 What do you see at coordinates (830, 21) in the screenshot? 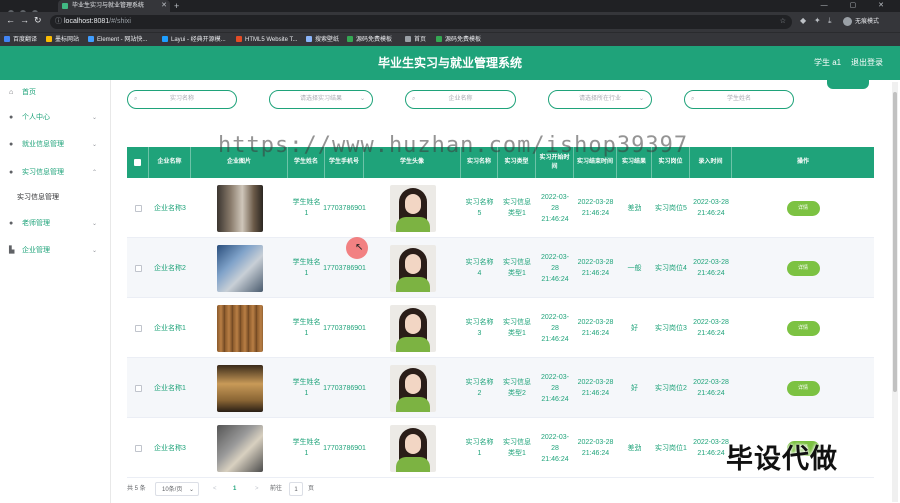
I see `download-icon: ⤓` at bounding box center [830, 21].